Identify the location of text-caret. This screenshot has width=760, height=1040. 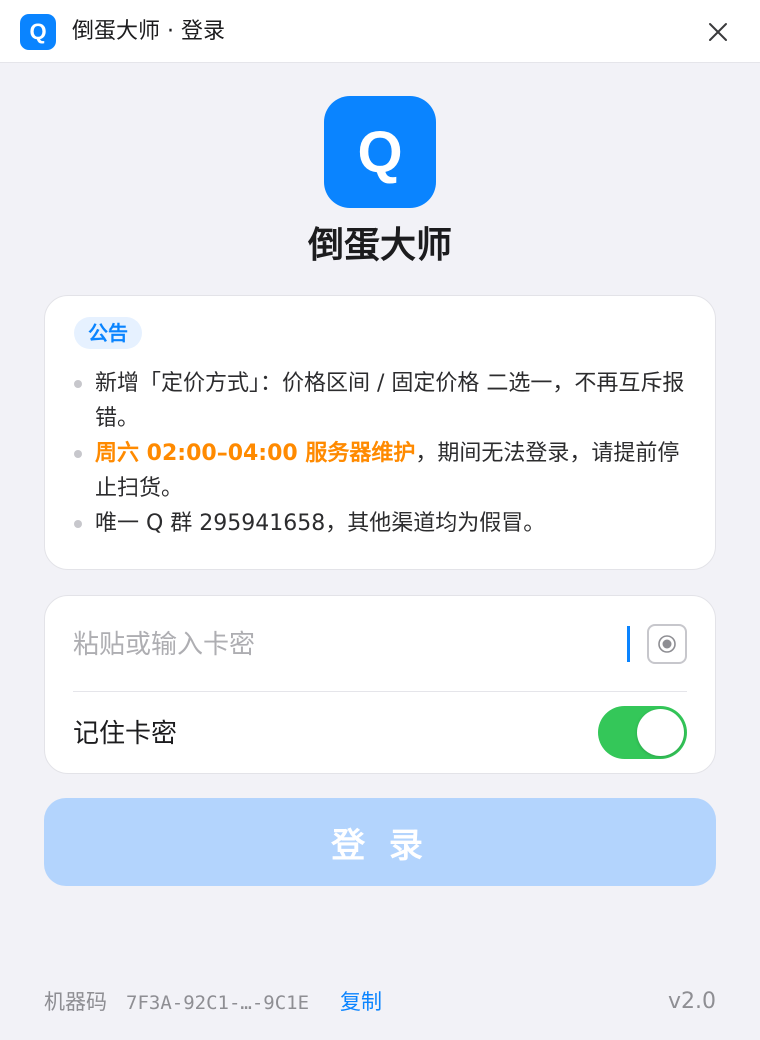
(628, 644).